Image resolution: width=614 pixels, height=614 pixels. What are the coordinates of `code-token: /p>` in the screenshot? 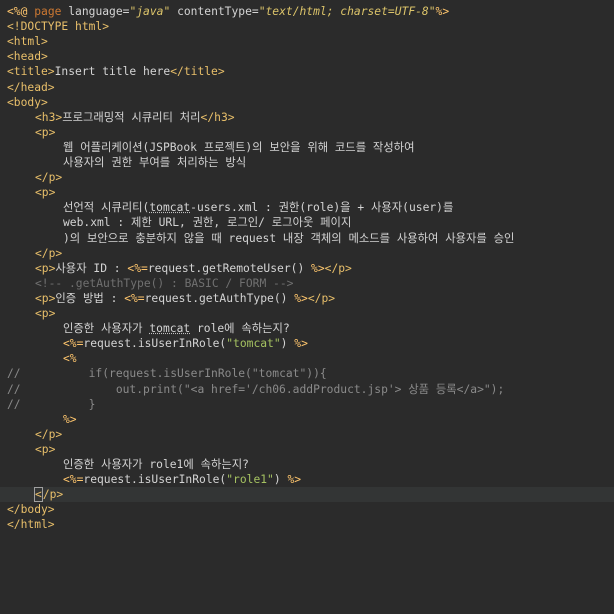 It's located at (53, 495).